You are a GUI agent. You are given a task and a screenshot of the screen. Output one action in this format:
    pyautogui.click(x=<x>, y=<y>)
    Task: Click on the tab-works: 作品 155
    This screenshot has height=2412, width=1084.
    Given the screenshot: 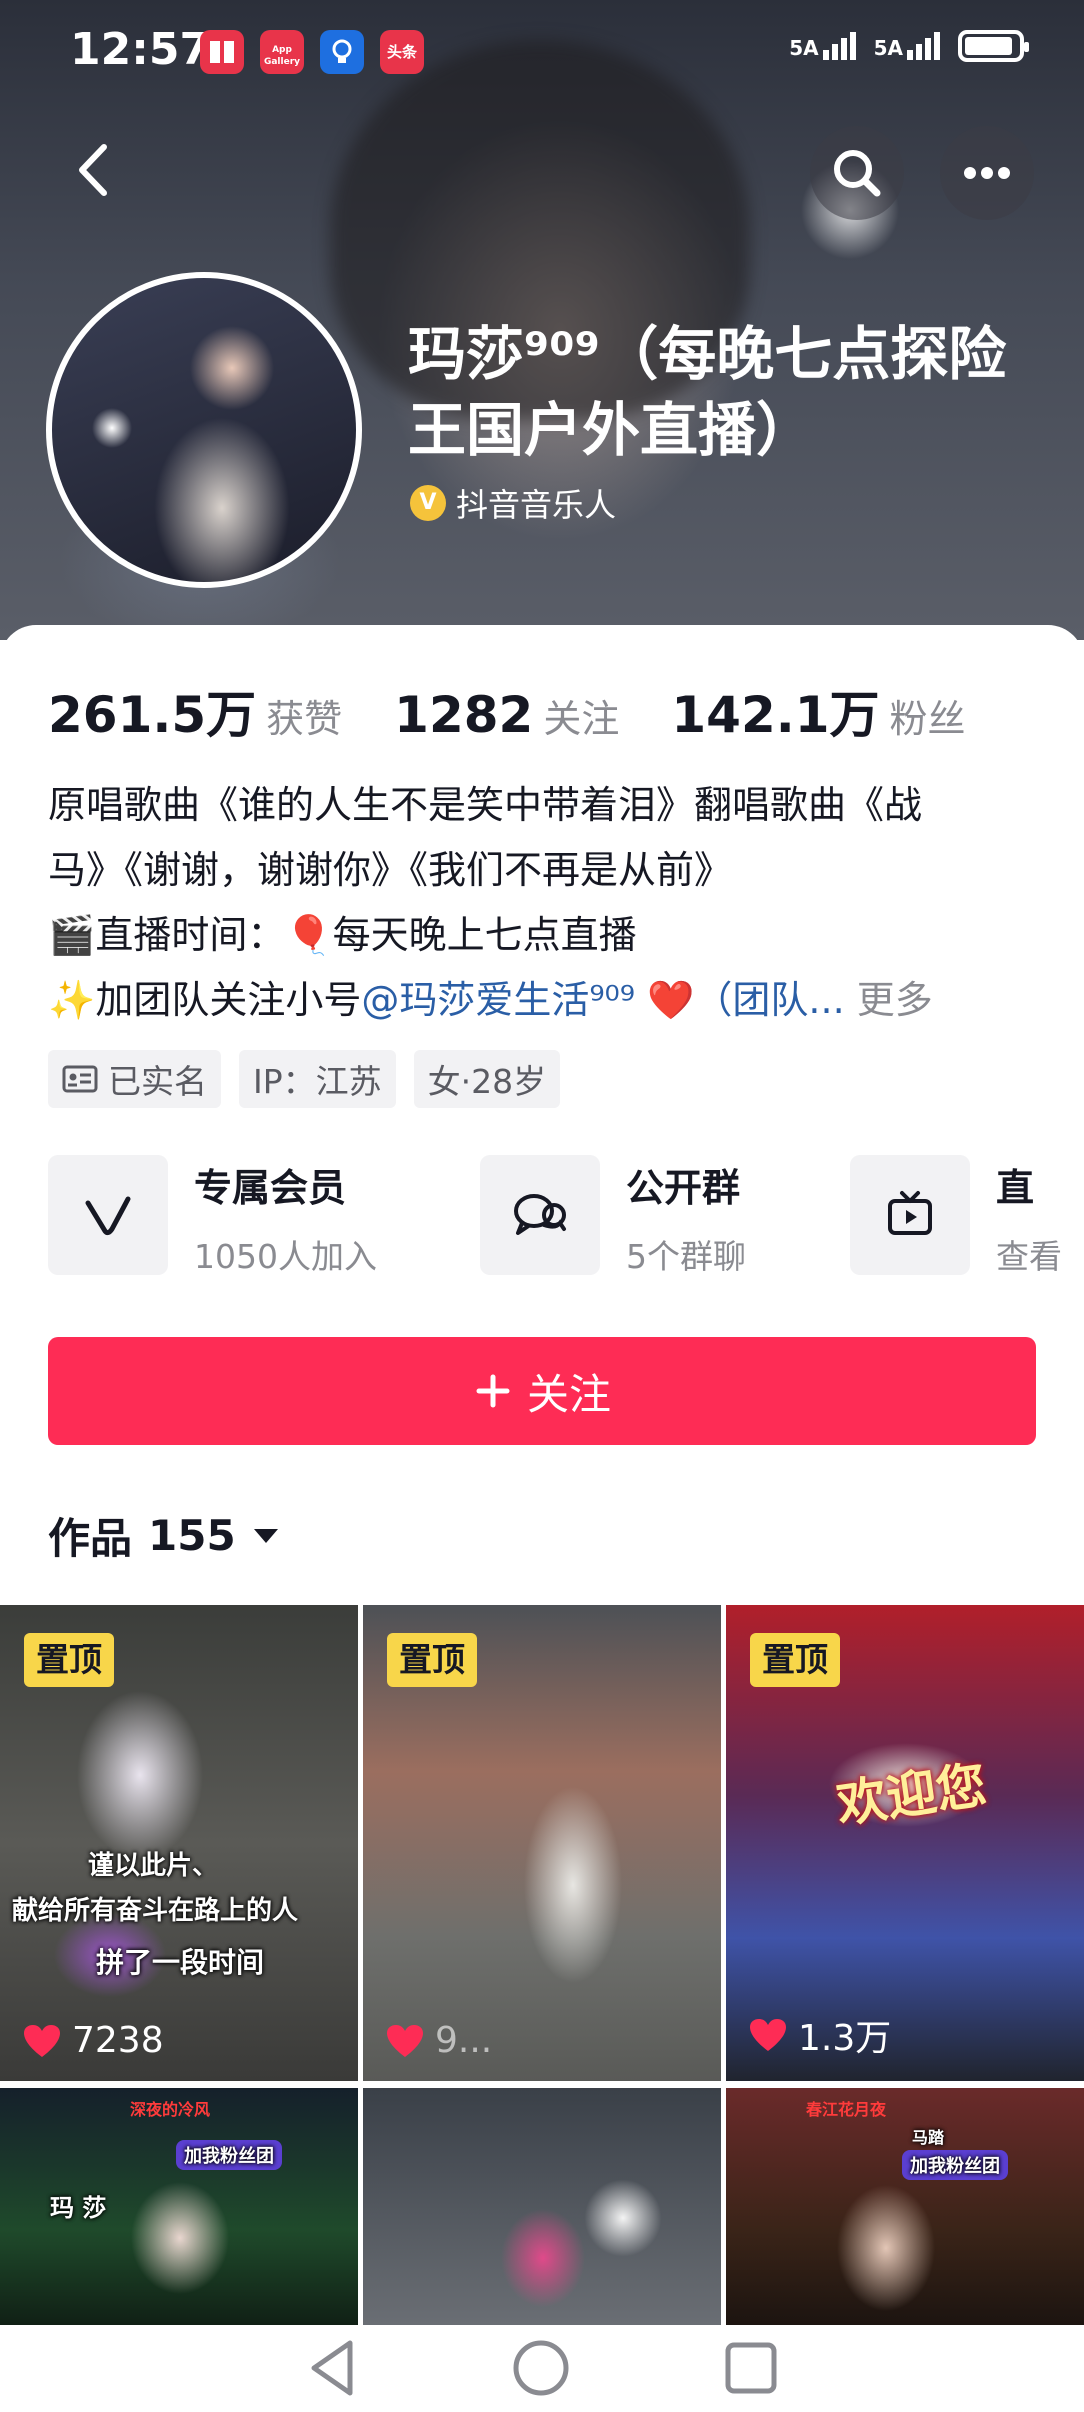 What is the action you would take?
    pyautogui.click(x=164, y=1535)
    